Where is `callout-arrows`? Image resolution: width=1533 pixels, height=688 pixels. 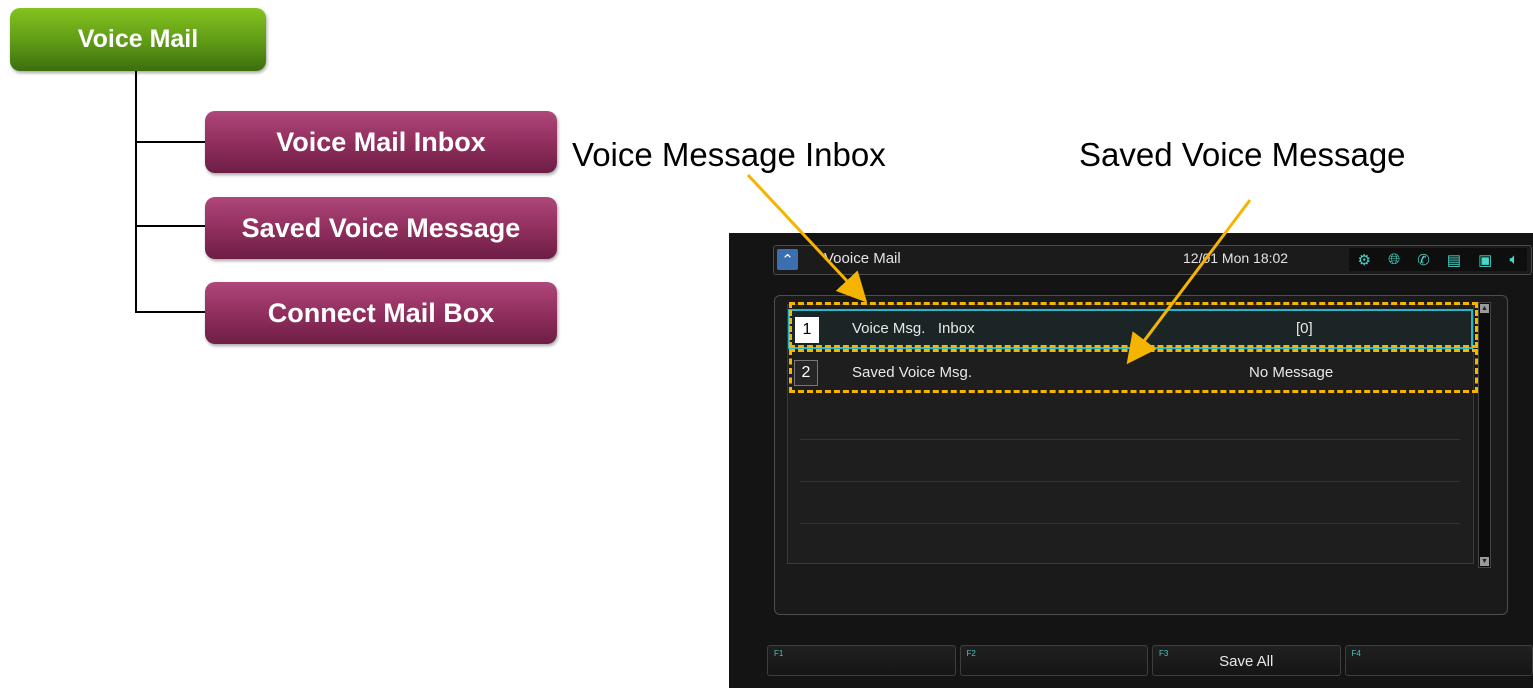 callout-arrows is located at coordinates (999, 269).